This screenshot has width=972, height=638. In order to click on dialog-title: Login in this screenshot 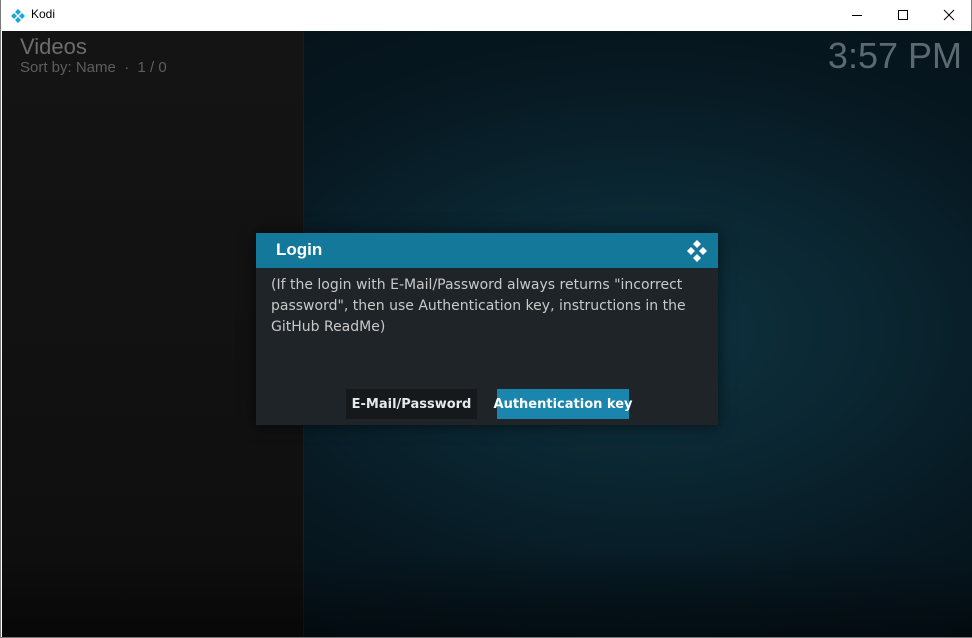, I will do `click(299, 249)`.